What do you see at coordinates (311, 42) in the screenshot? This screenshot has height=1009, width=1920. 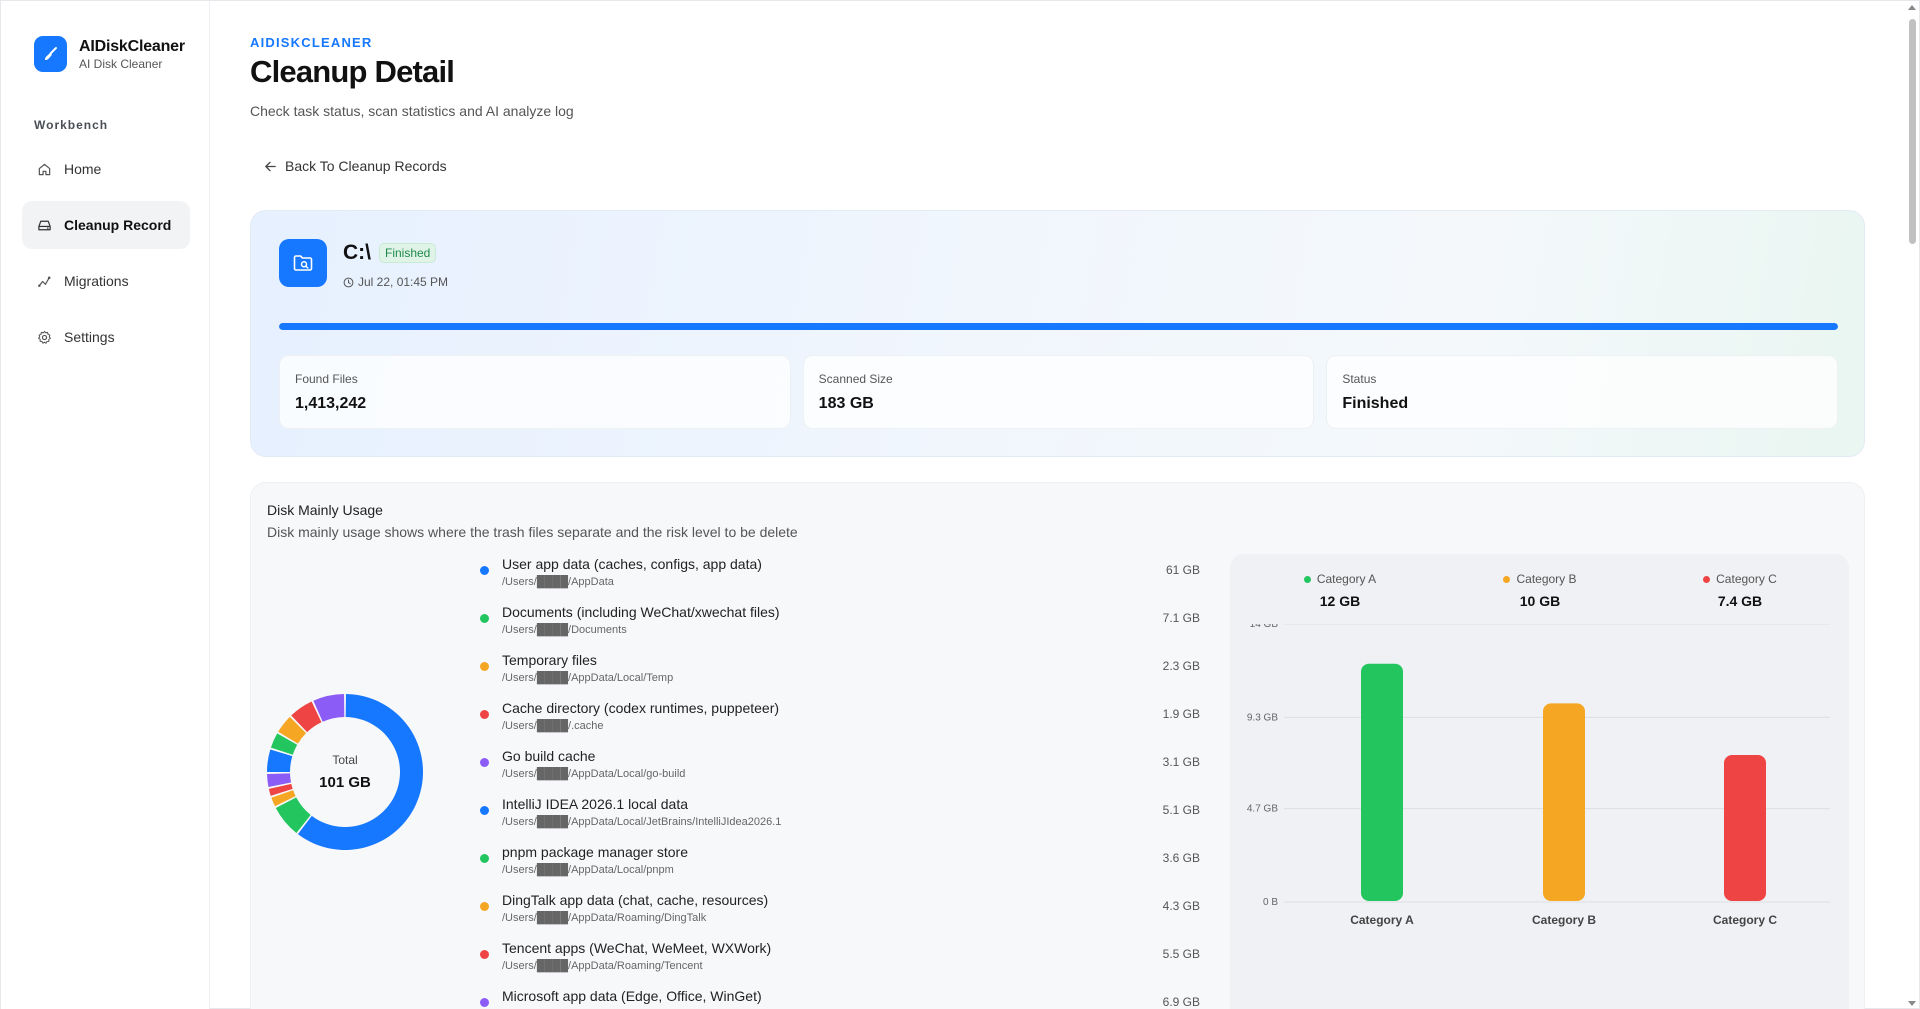 I see `page-eyebrow: AIDISKCLEANER` at bounding box center [311, 42].